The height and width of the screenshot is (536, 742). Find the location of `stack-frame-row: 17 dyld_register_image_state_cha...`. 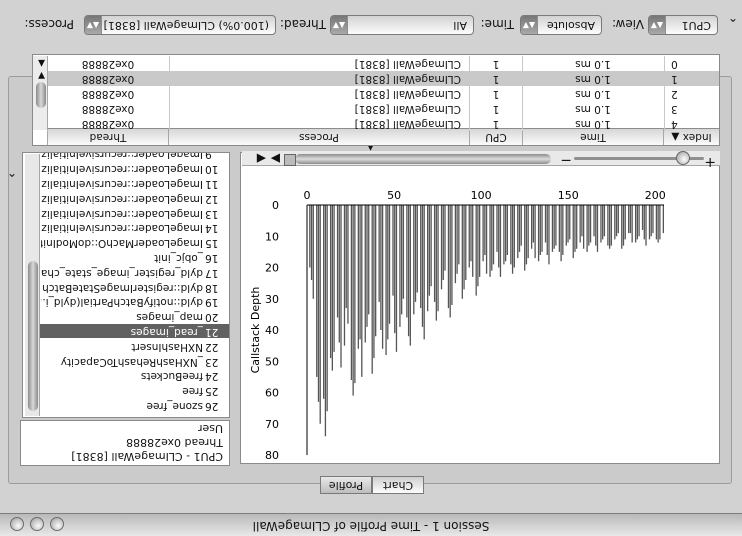

stack-frame-row: 17 dyld_register_image_state_cha... is located at coordinates (134, 272).